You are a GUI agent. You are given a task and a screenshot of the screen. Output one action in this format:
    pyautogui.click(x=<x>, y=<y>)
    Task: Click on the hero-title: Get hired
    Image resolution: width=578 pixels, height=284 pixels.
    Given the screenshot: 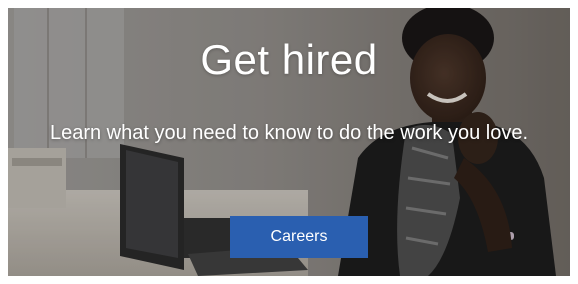 What is the action you would take?
    pyautogui.click(x=289, y=59)
    